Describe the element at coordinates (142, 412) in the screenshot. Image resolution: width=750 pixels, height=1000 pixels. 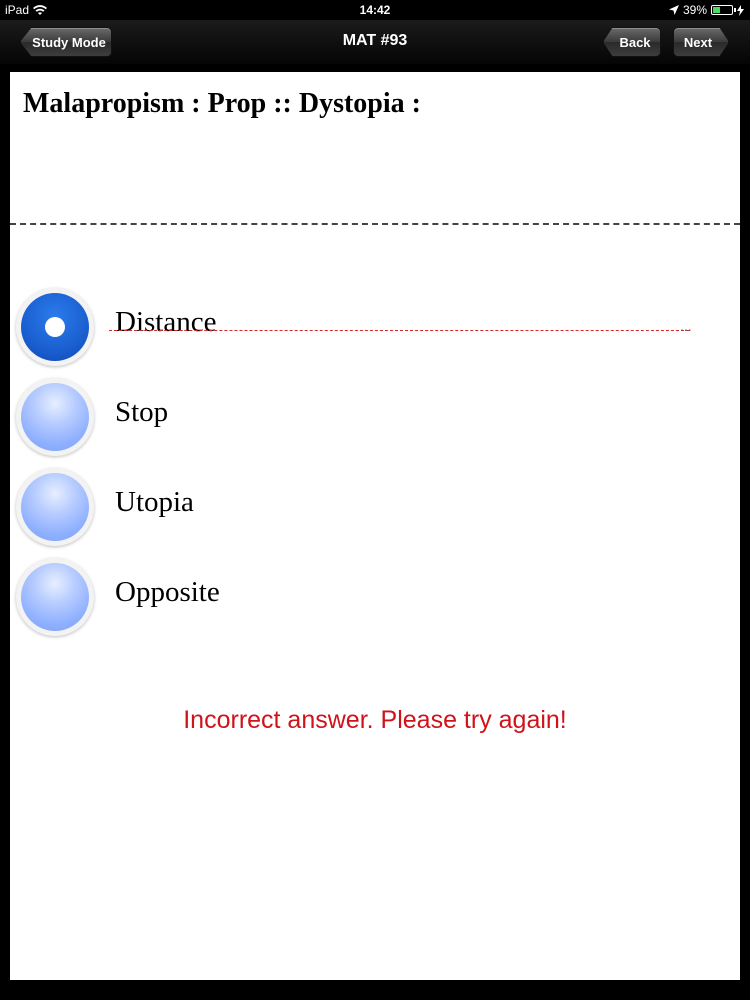
I see `option-label: Stop` at that location.